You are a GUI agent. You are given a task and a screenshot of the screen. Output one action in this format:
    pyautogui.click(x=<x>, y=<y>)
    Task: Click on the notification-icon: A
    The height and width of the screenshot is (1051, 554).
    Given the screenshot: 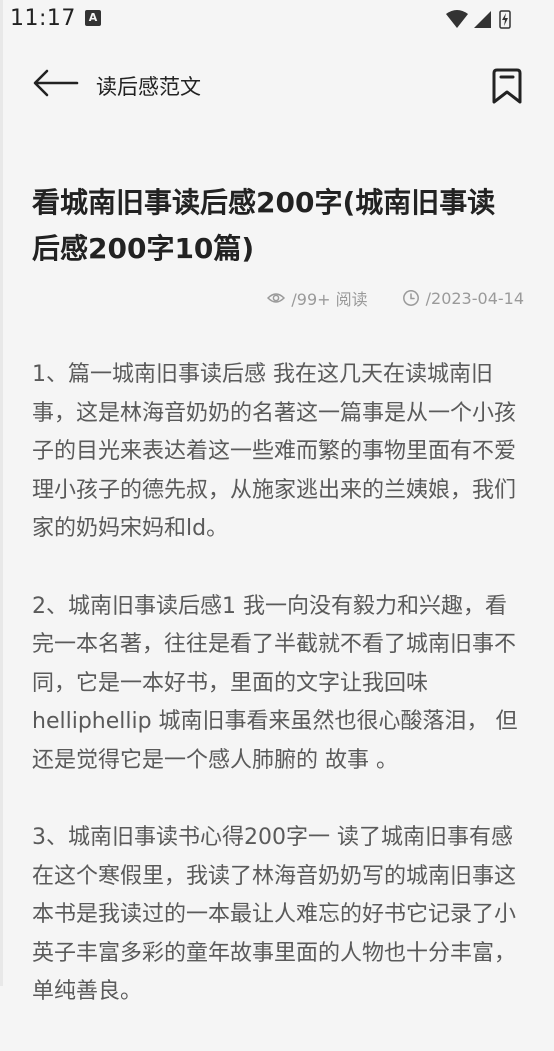 What is the action you would take?
    pyautogui.click(x=93, y=18)
    